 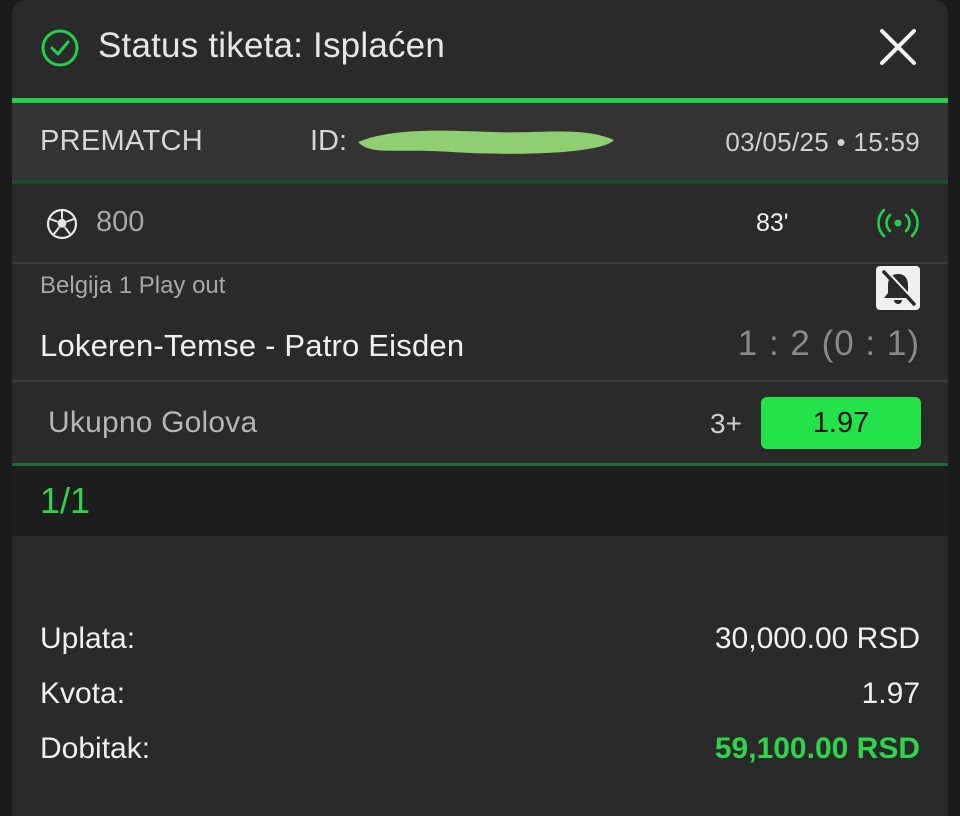 I want to click on live-broadcast-icon, so click(x=898, y=223).